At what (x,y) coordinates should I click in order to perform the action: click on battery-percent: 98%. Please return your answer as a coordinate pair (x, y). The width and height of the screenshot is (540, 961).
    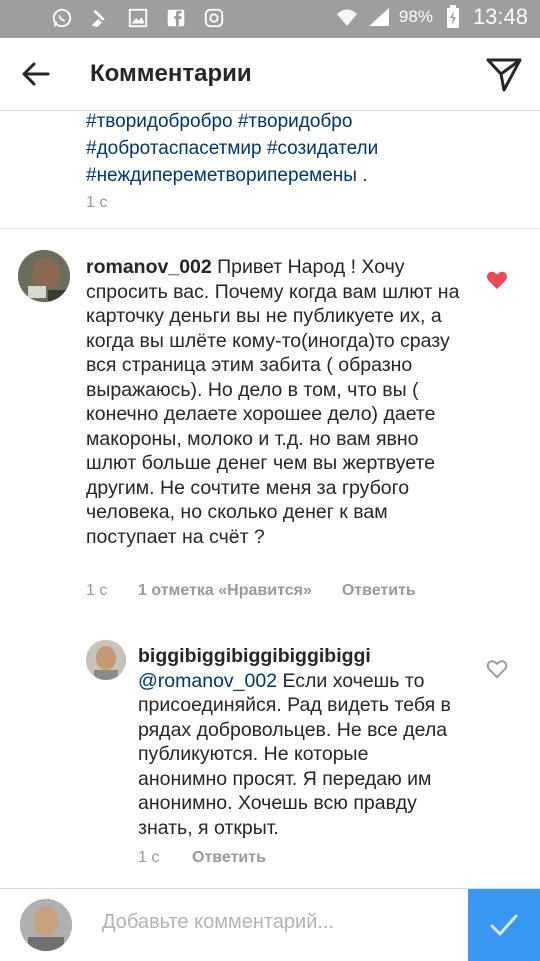
    Looking at the image, I should click on (415, 16).